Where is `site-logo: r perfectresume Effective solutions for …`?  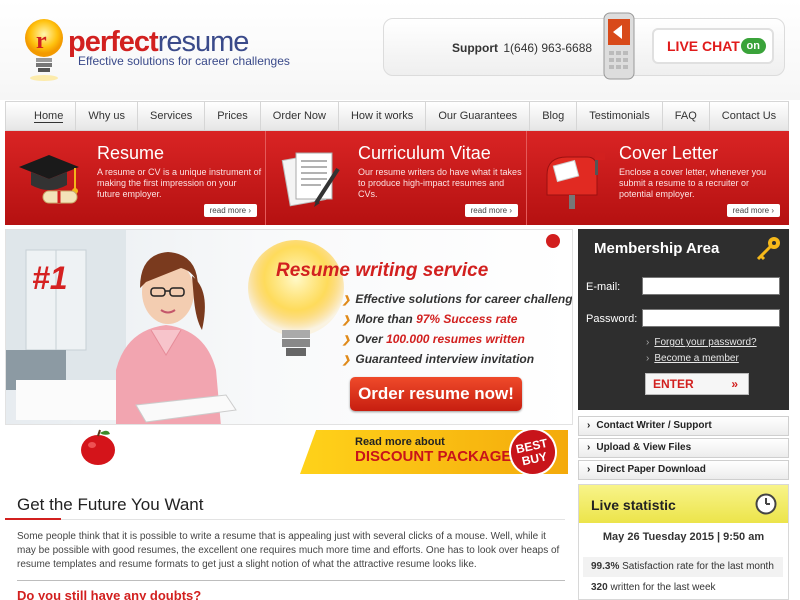 site-logo: r perfectresume Effective solutions for … is located at coordinates (157, 49).